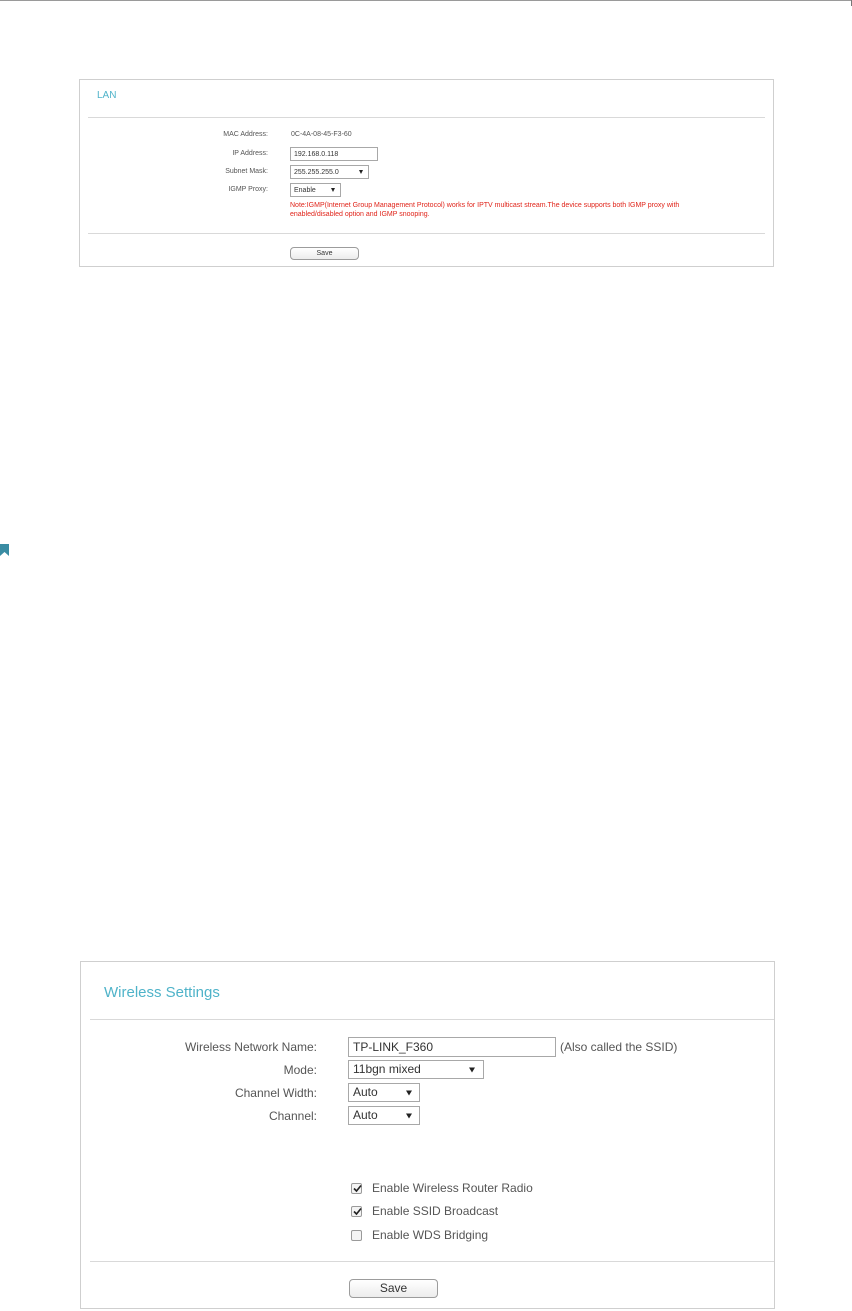 Image resolution: width=852 pixels, height=1311 pixels. Describe the element at coordinates (162, 992) in the screenshot. I see `wireless-panel-title: Wireless Settings` at that location.